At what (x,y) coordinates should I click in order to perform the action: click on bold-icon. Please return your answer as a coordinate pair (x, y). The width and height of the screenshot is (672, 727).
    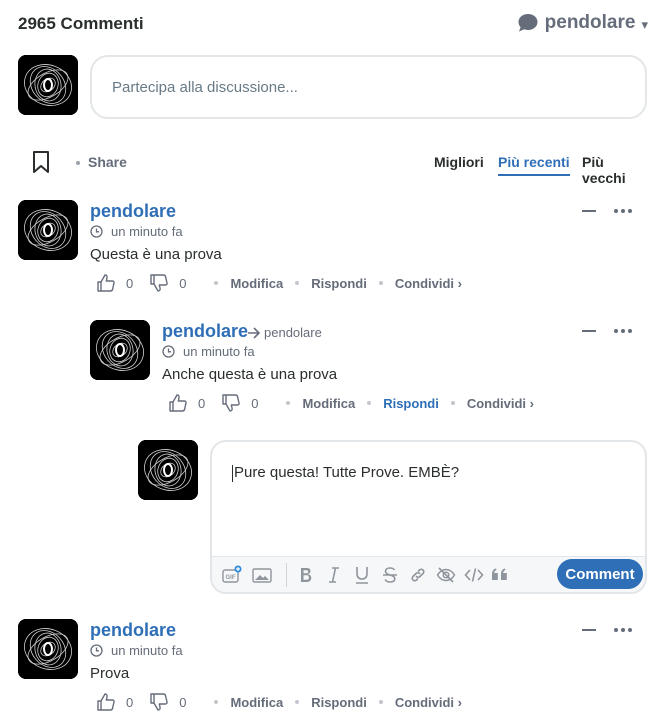
    Looking at the image, I should click on (306, 575).